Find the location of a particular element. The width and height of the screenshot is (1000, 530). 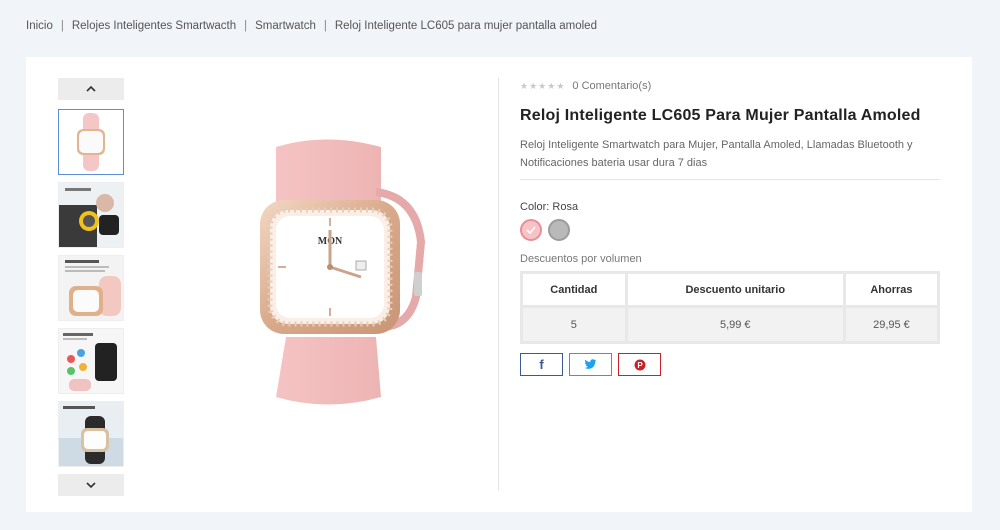

watch-thumbnail-image is located at coordinates (91, 142).